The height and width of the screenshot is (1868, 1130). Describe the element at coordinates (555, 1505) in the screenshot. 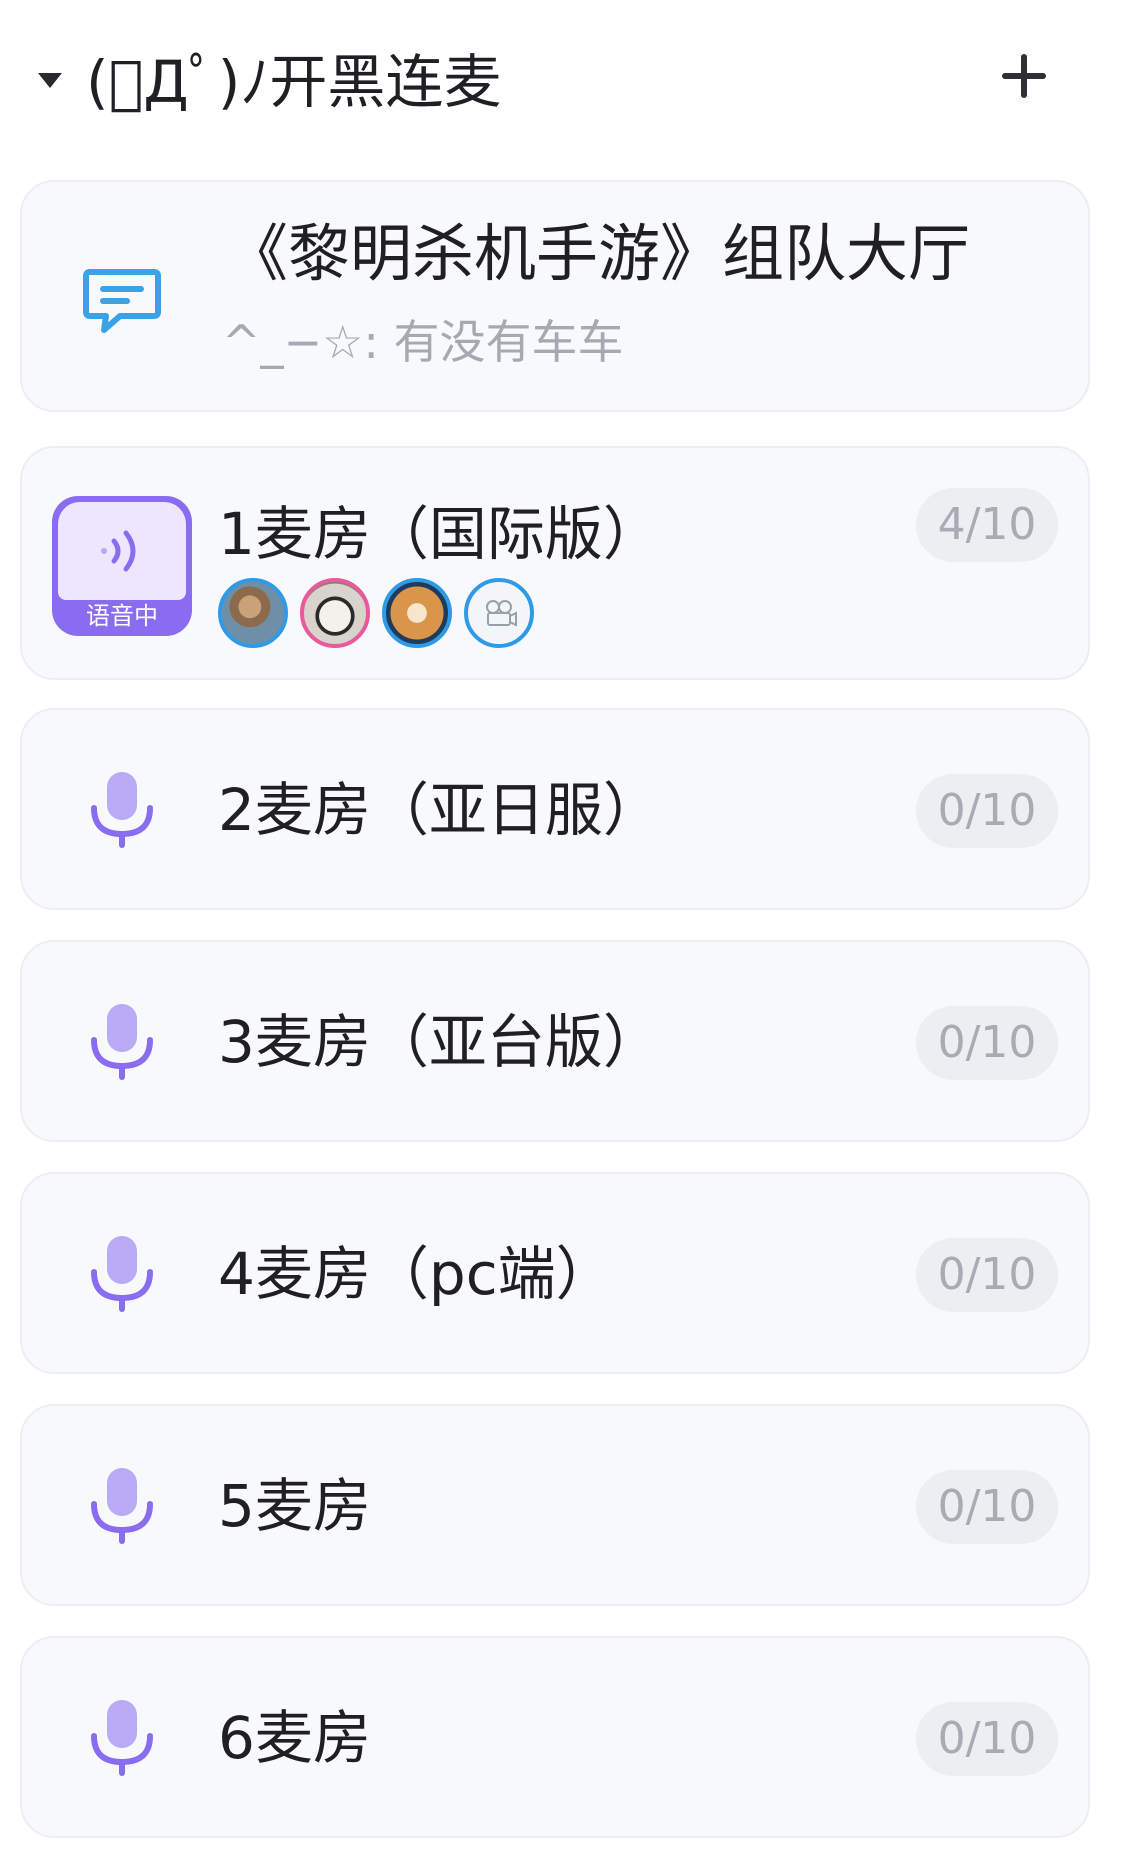

I see `voice-room-card: 5麦房 0/10` at that location.